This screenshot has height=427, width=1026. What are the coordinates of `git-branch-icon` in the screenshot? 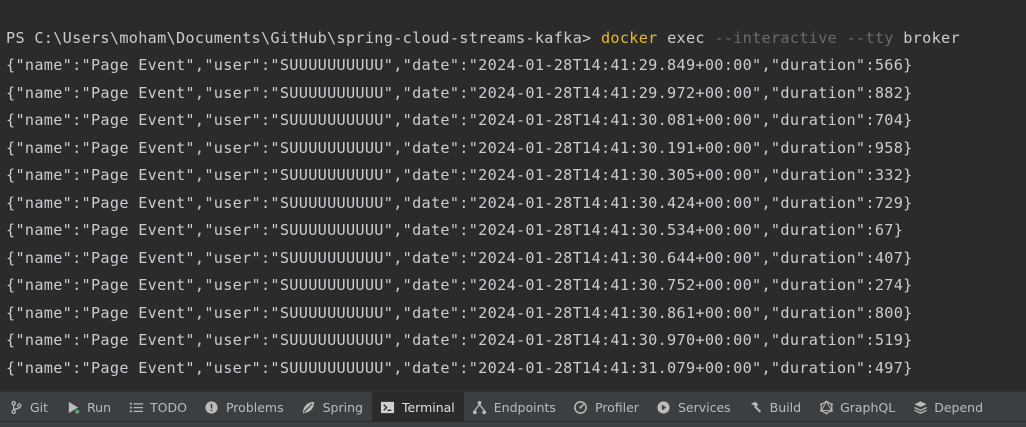 It's located at (16, 407).